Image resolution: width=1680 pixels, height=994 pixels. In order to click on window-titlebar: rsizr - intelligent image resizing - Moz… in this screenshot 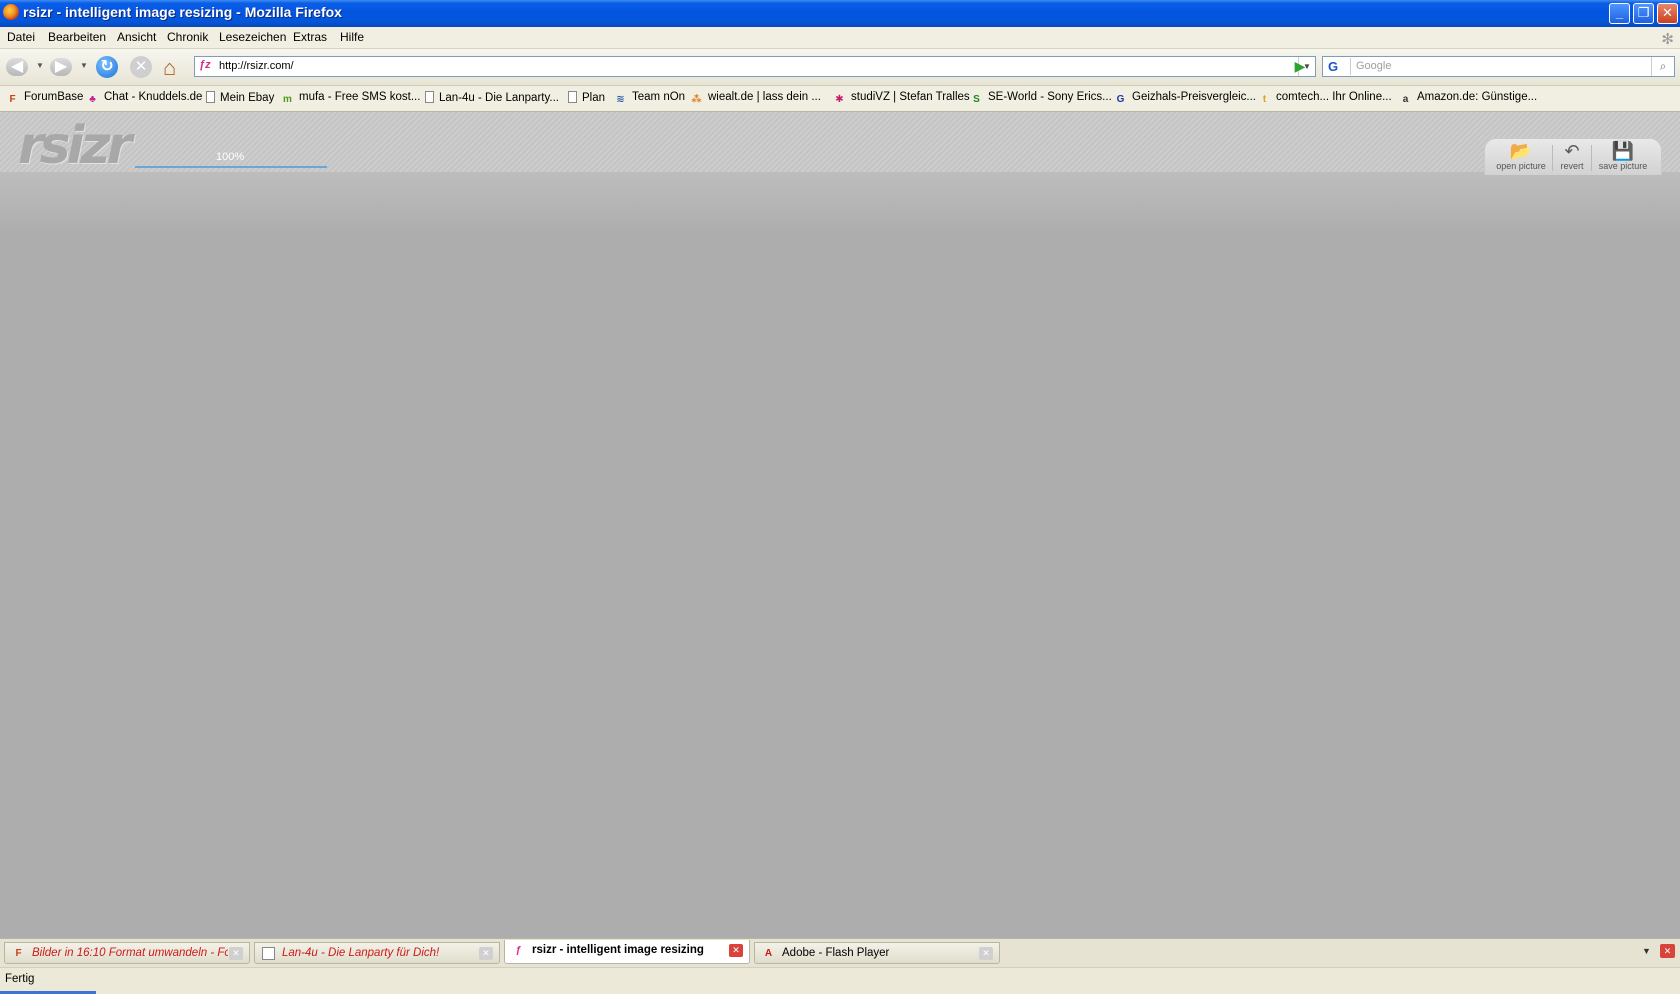, I will do `click(840, 13)`.